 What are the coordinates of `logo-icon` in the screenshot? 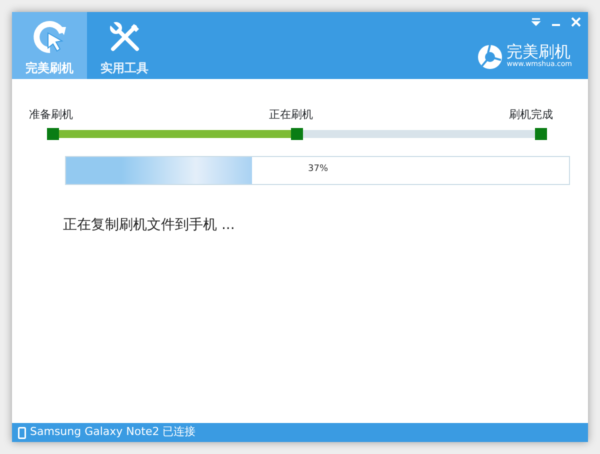 It's located at (489, 57).